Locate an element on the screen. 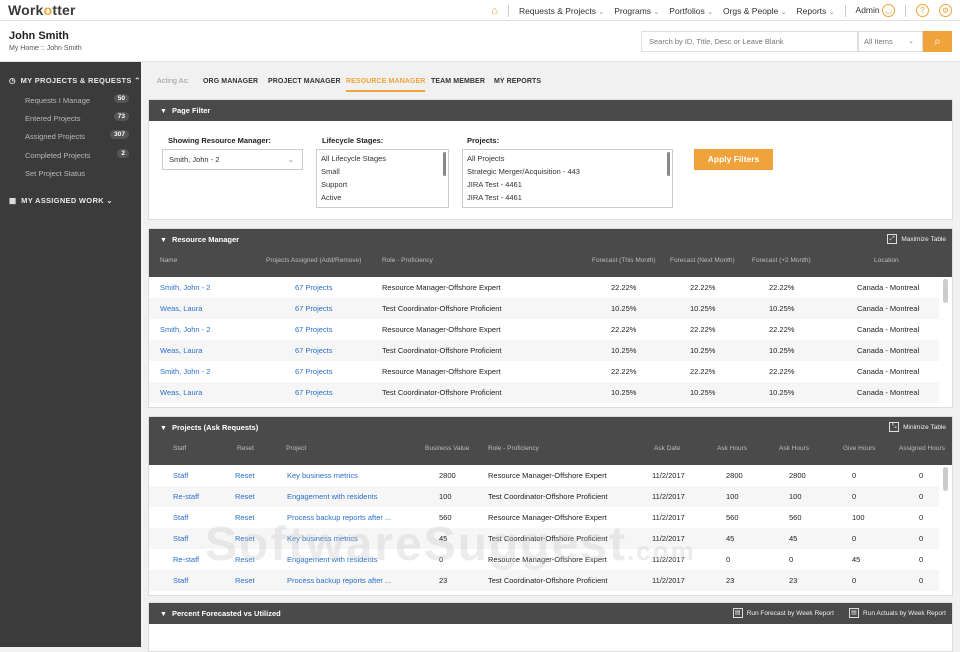 The height and width of the screenshot is (652, 960). projects-header: ▼ Projects (Ask Requests) ⤡ Minimize Table is located at coordinates (550, 427).